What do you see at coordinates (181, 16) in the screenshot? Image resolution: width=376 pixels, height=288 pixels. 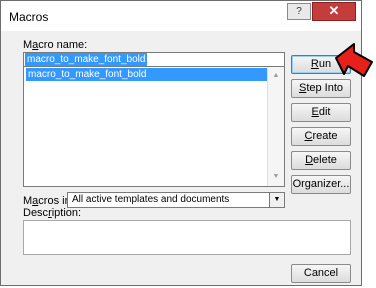 I see `title-bar: Macros ? ✕` at bounding box center [181, 16].